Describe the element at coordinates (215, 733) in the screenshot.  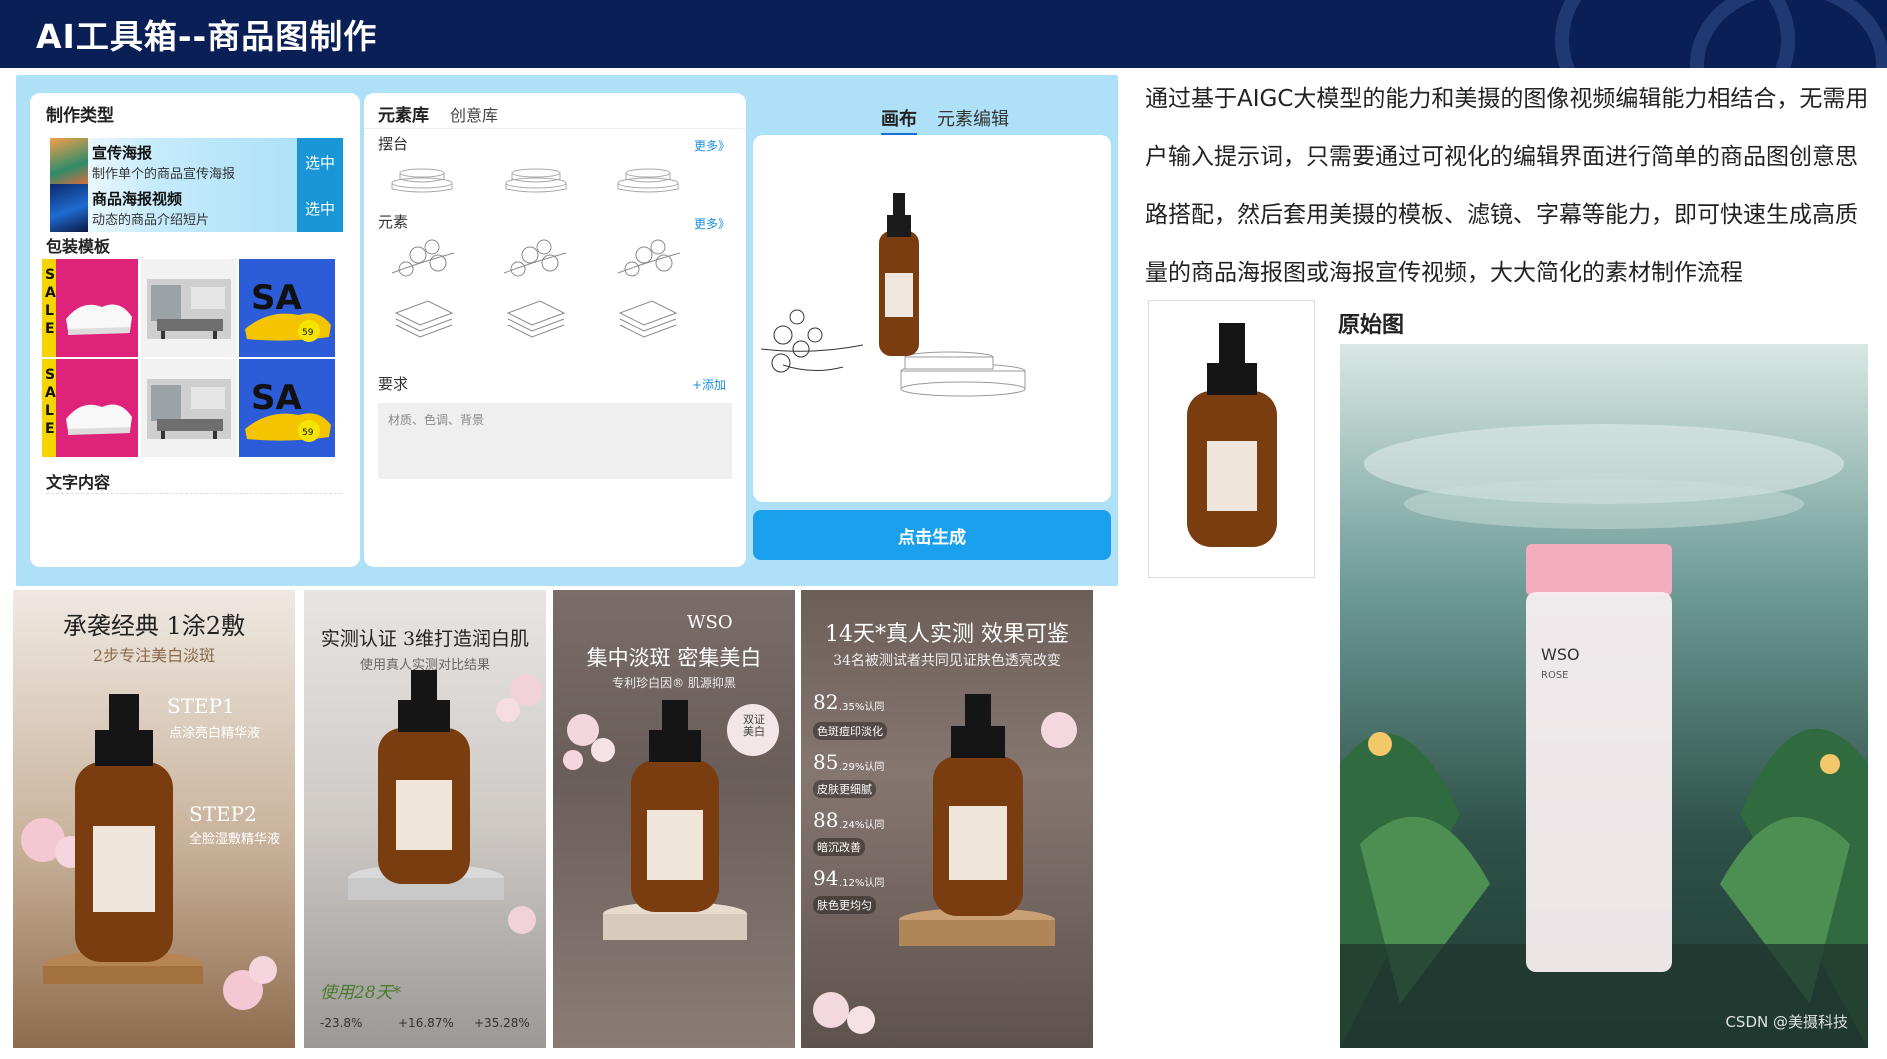
I see `step1-text: 点涂亮白精华液` at that location.